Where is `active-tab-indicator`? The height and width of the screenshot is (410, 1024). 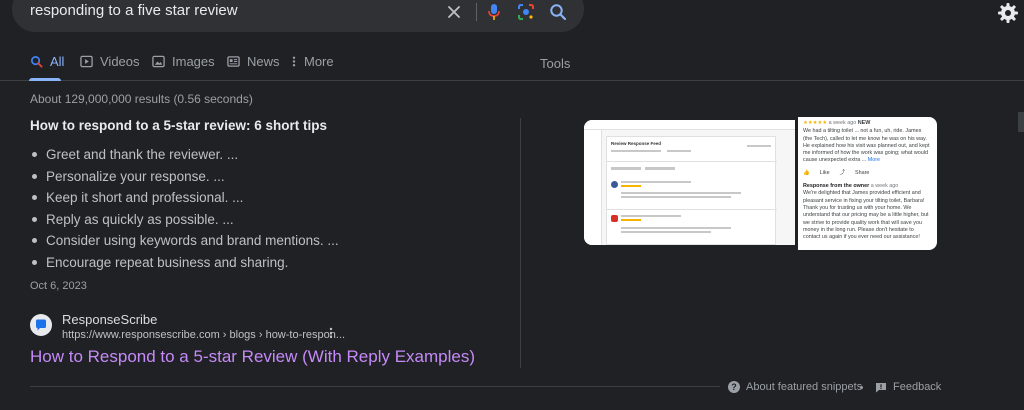
active-tab-indicator is located at coordinates (45, 79).